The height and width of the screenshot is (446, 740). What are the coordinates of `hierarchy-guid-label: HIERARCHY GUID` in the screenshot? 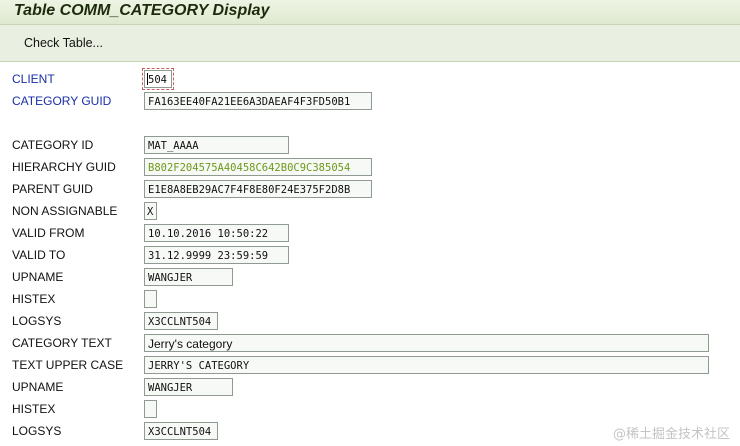 It's located at (64, 167).